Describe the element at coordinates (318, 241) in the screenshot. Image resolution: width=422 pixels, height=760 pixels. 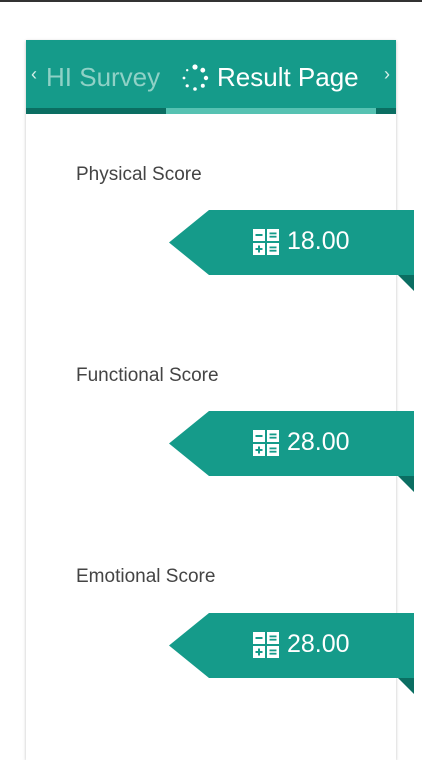
I see `physical-score-value: 18.00` at that location.